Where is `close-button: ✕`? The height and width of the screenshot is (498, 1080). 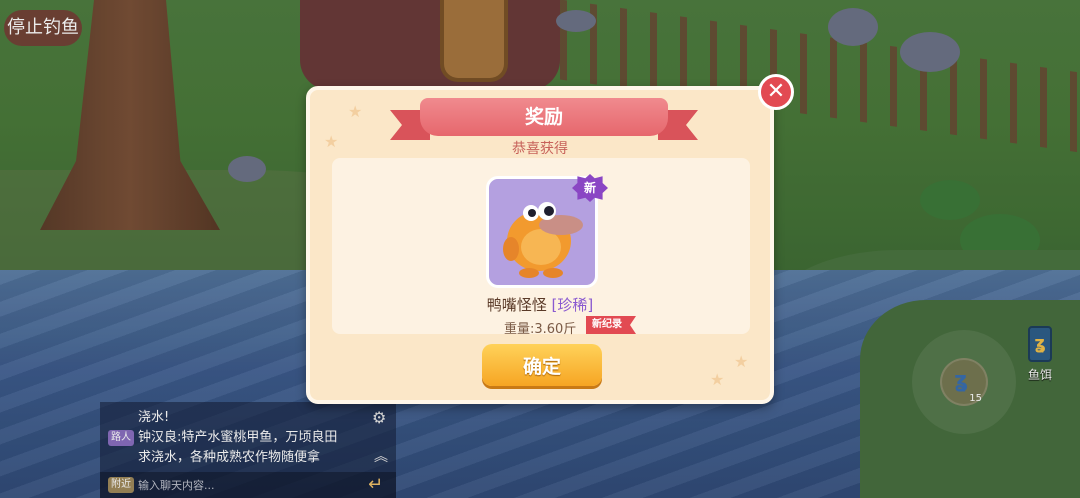 close-button: ✕ is located at coordinates (776, 92).